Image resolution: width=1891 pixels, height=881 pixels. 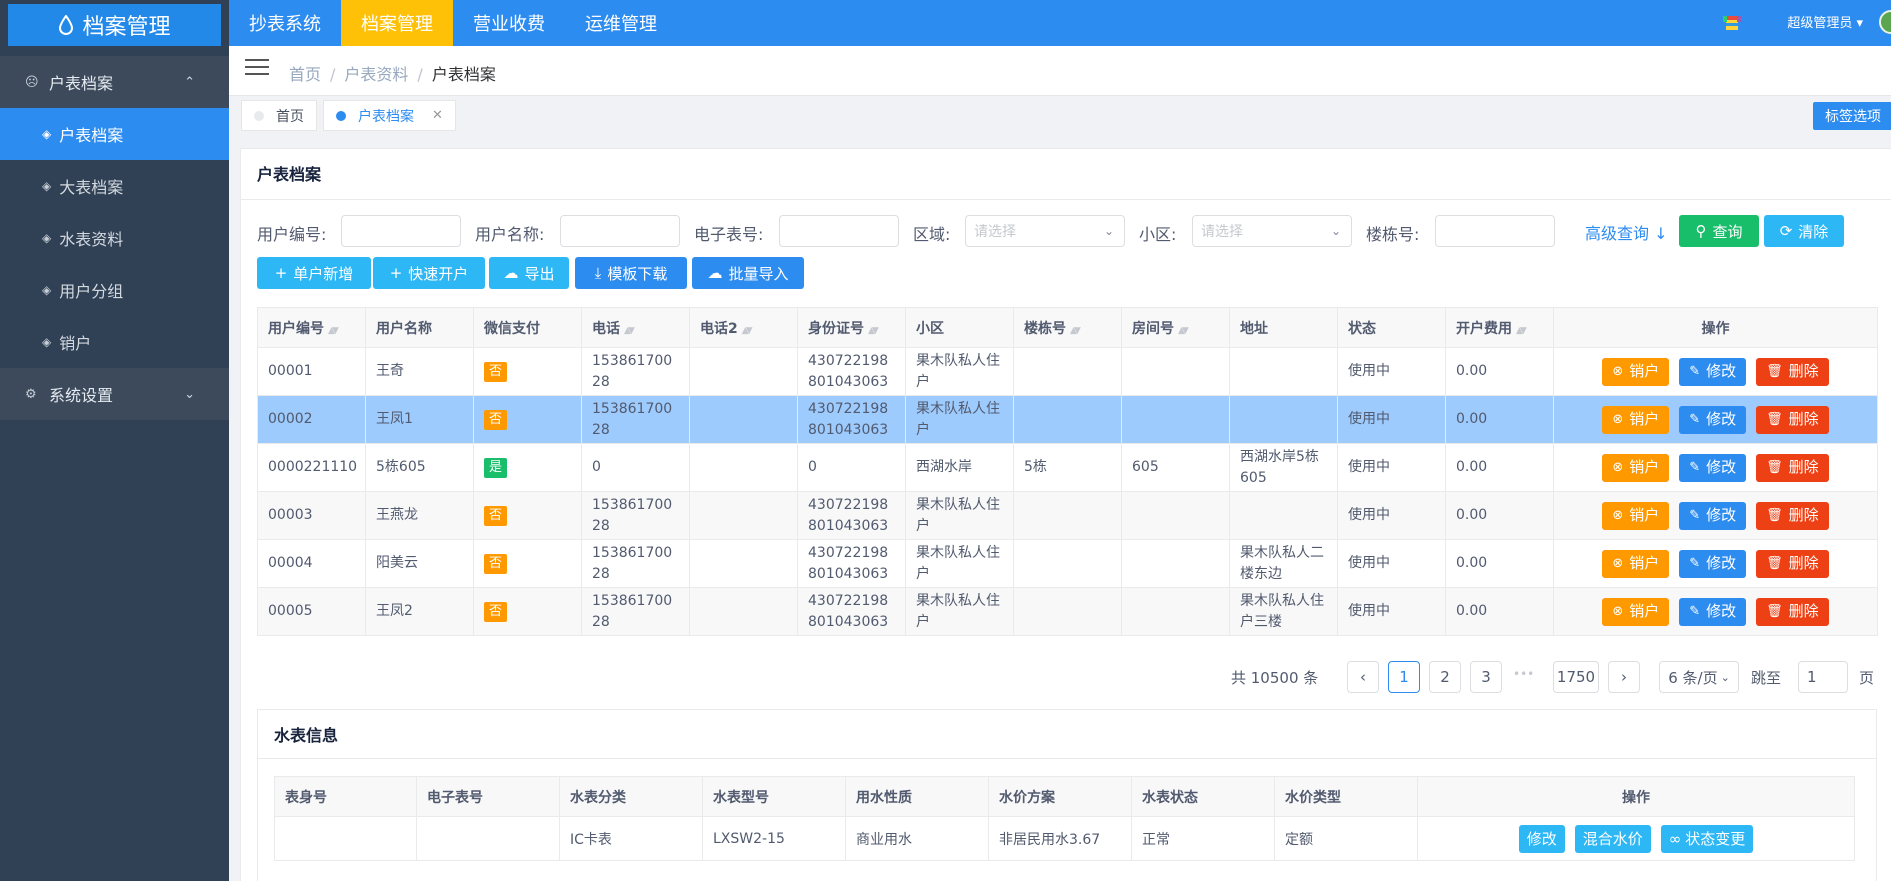 What do you see at coordinates (1067, 327) in the screenshot?
I see `column-header: 楼栋号 ▲▼` at bounding box center [1067, 327].